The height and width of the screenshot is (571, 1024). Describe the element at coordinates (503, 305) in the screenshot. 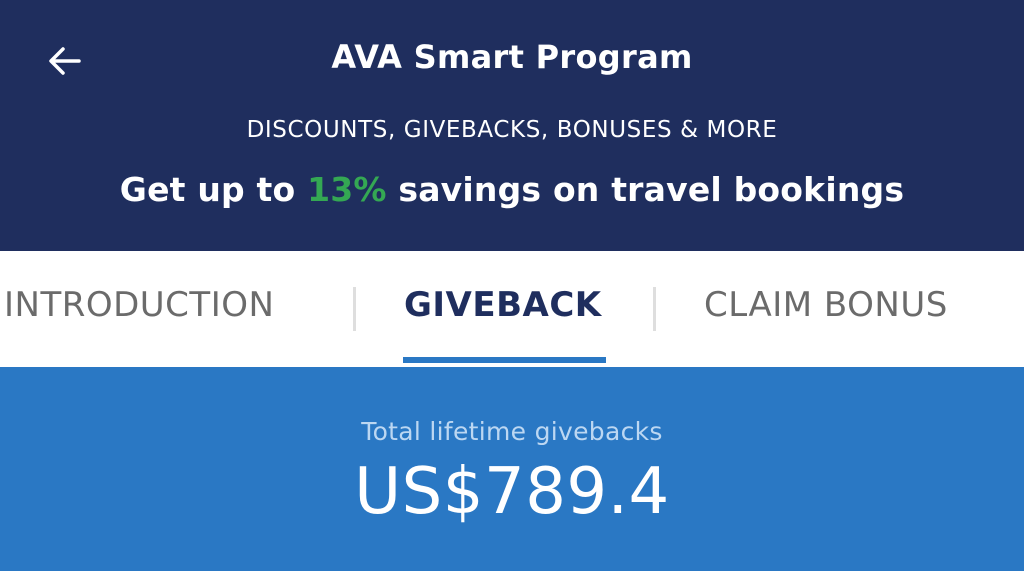

I see `tab-giveback: GIVEBACK` at that location.